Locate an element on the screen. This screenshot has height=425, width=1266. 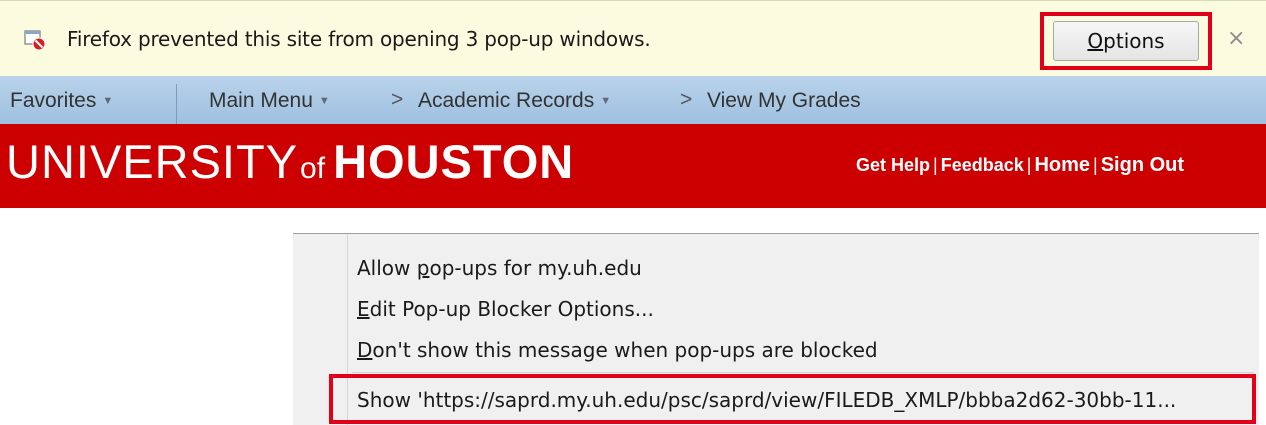
home-link: Home is located at coordinates (1062, 165).